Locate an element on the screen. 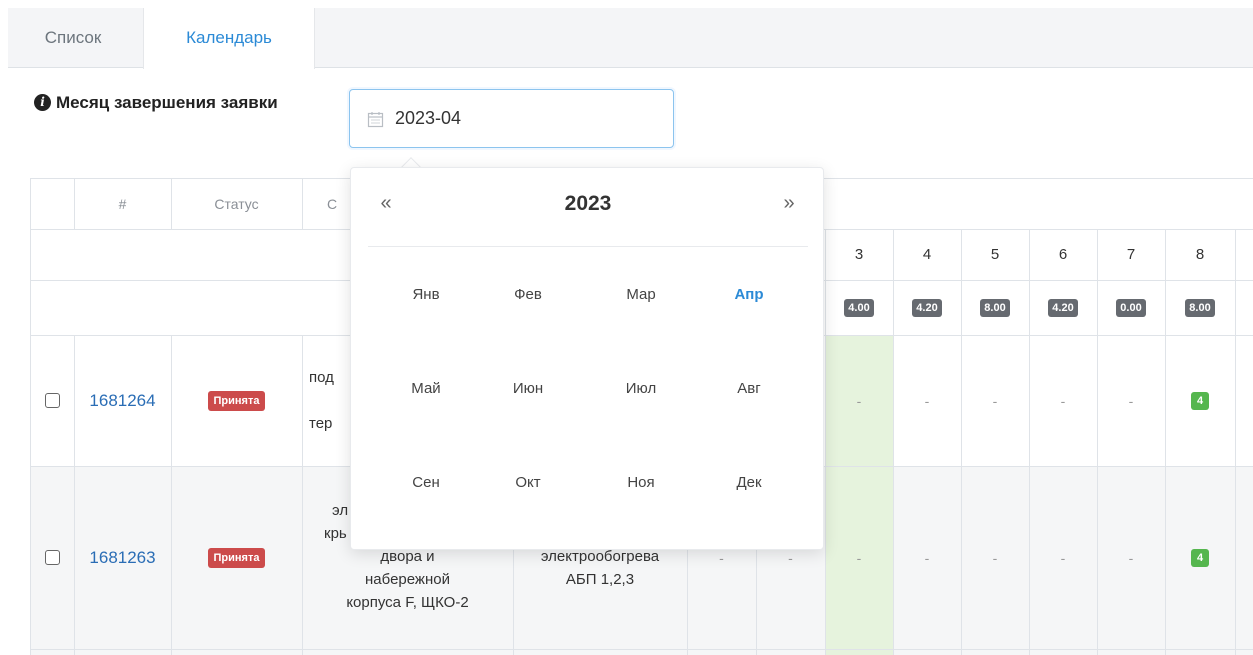 This screenshot has height=655, width=1253. info-icon: i is located at coordinates (42, 102).